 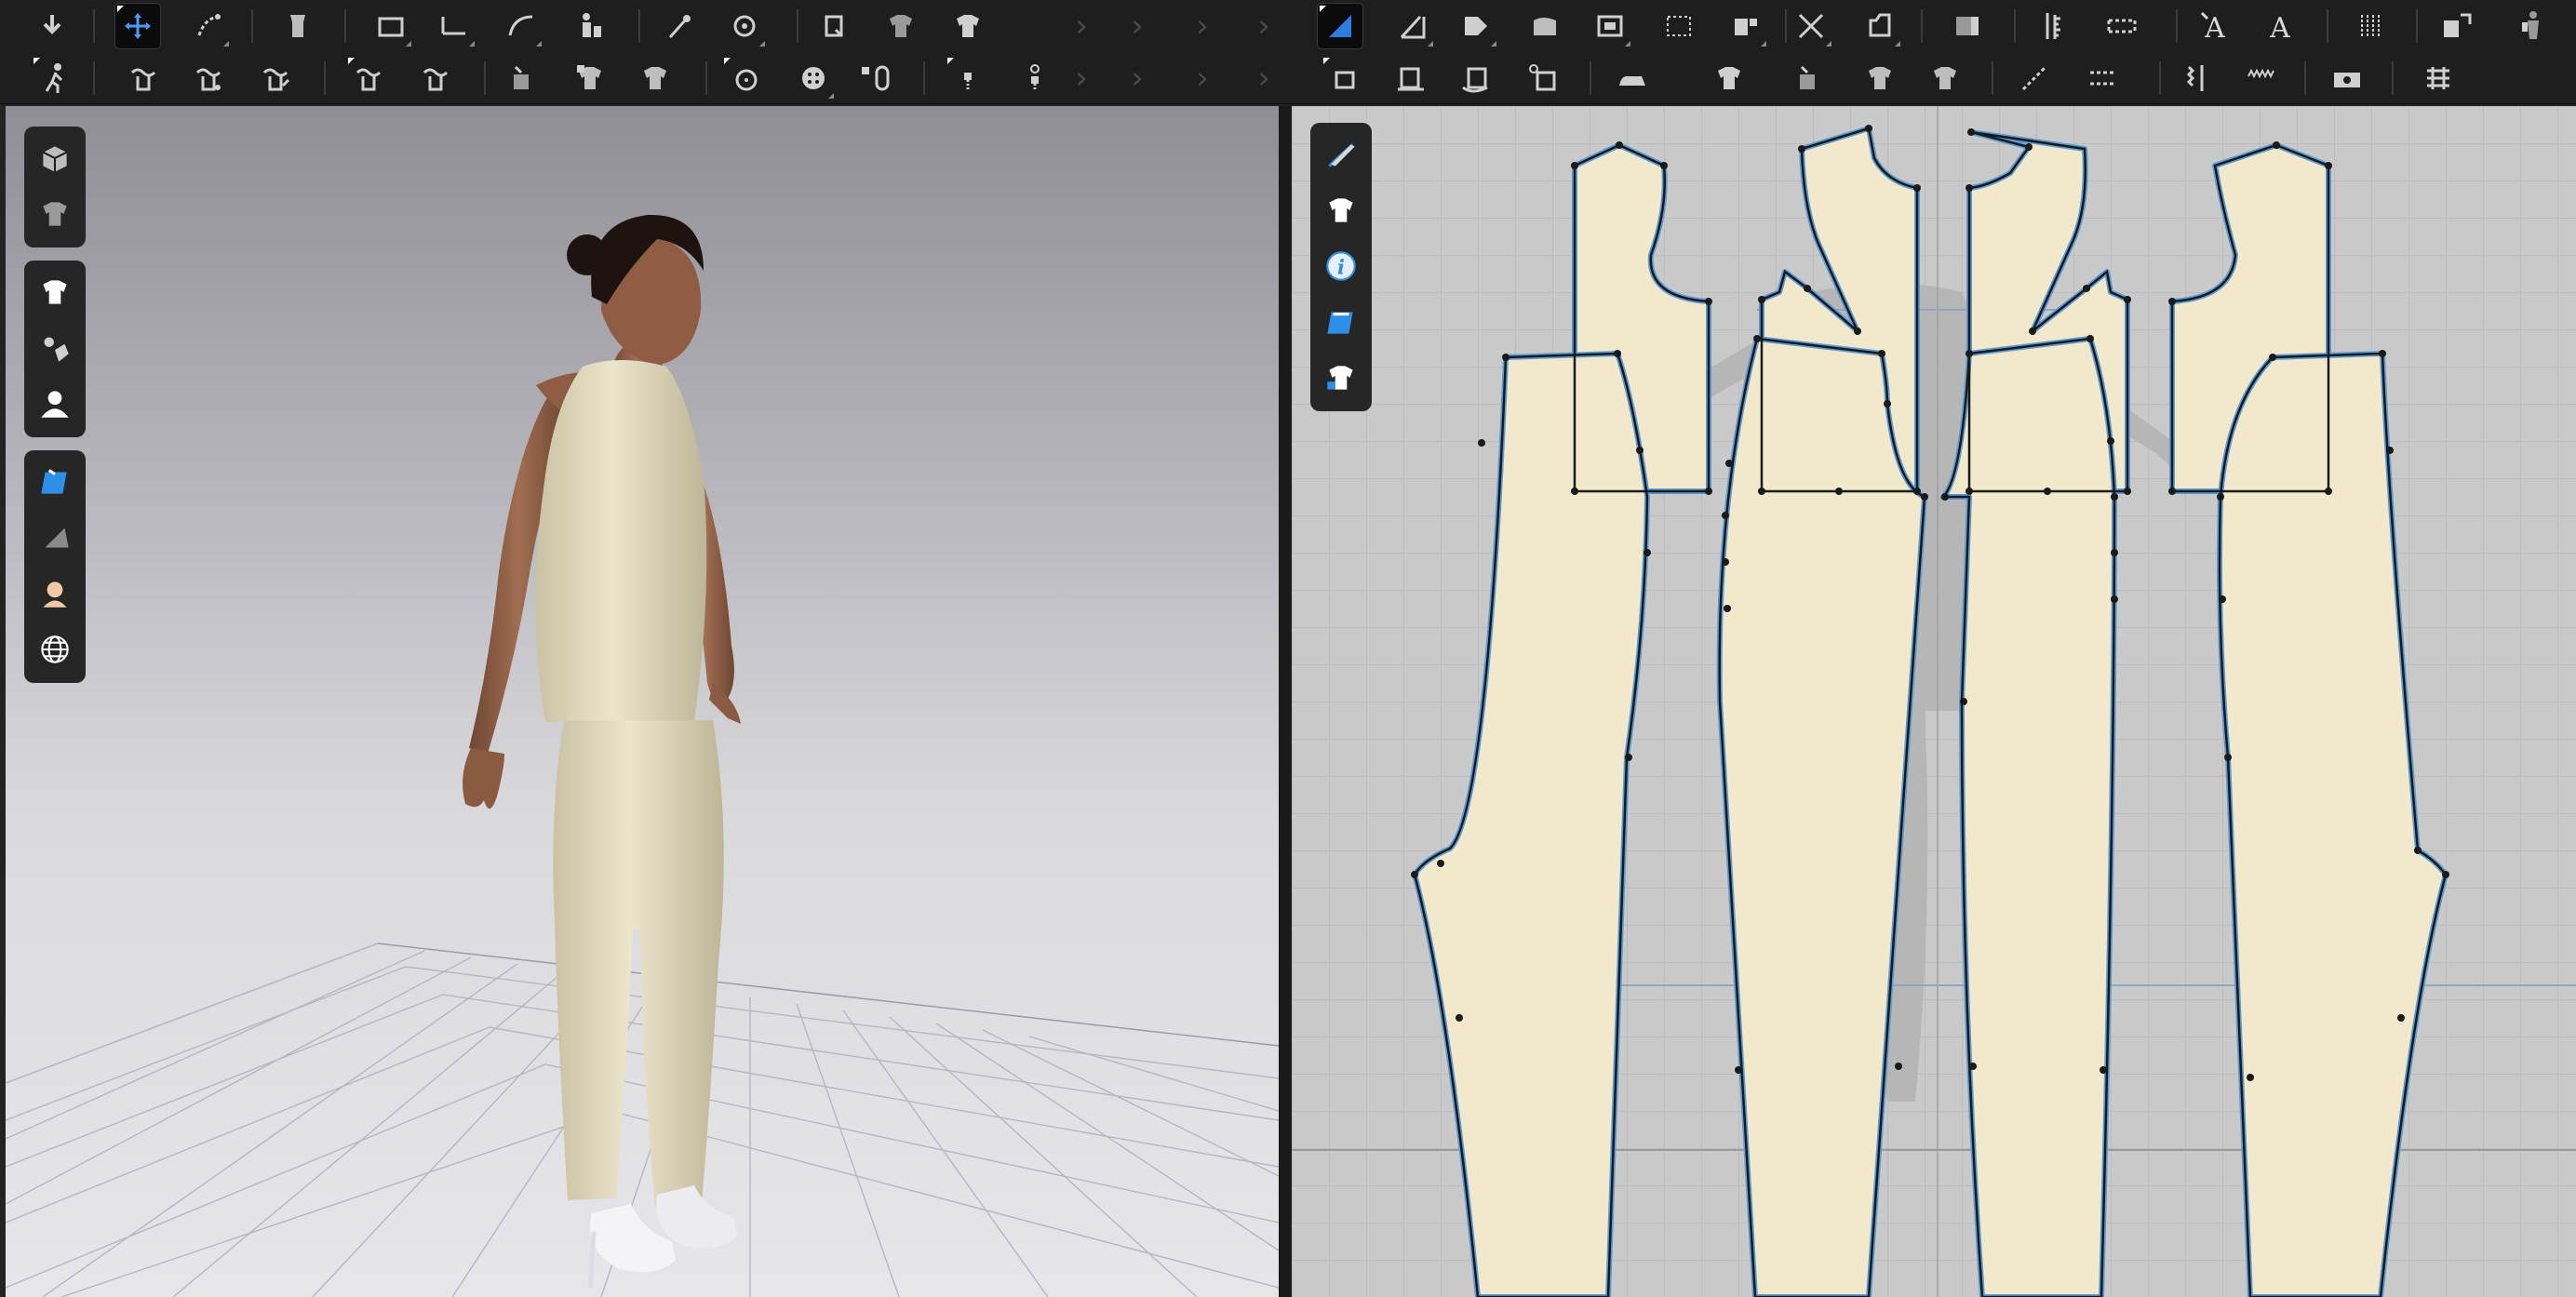 I want to click on pin-icon, so click(x=679, y=26).